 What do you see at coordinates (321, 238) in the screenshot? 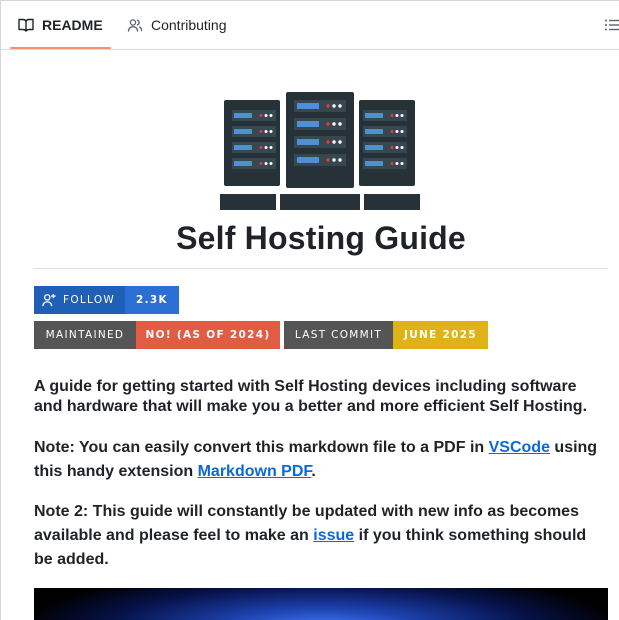
I see `page-title: Self Hosting Guide` at bounding box center [321, 238].